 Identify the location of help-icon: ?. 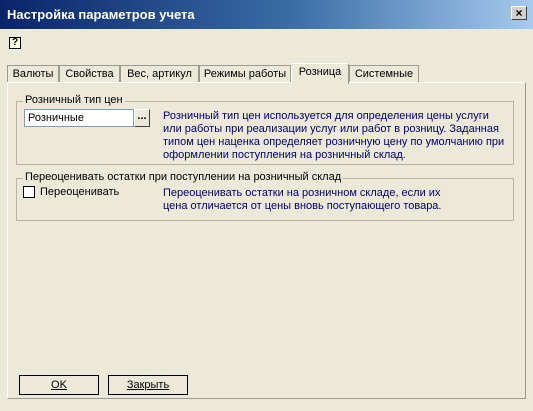
(15, 43).